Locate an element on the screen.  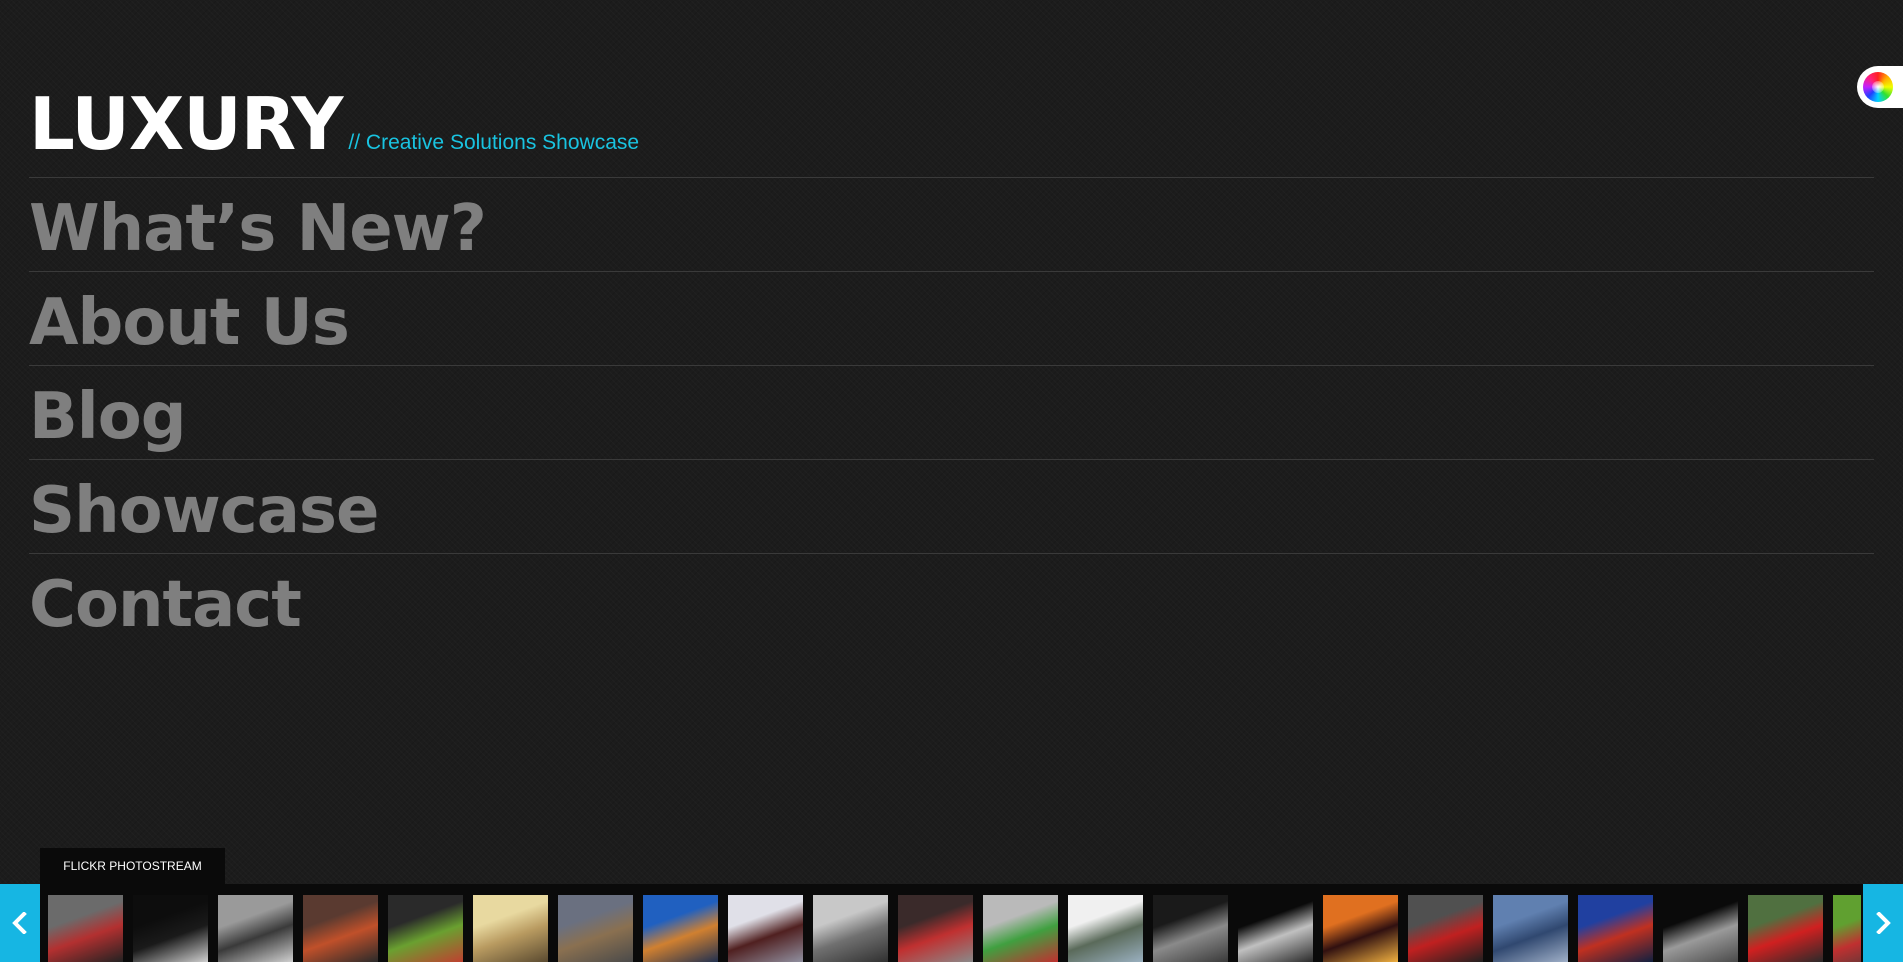
nav-item-label: What’s New? is located at coordinates (258, 229).